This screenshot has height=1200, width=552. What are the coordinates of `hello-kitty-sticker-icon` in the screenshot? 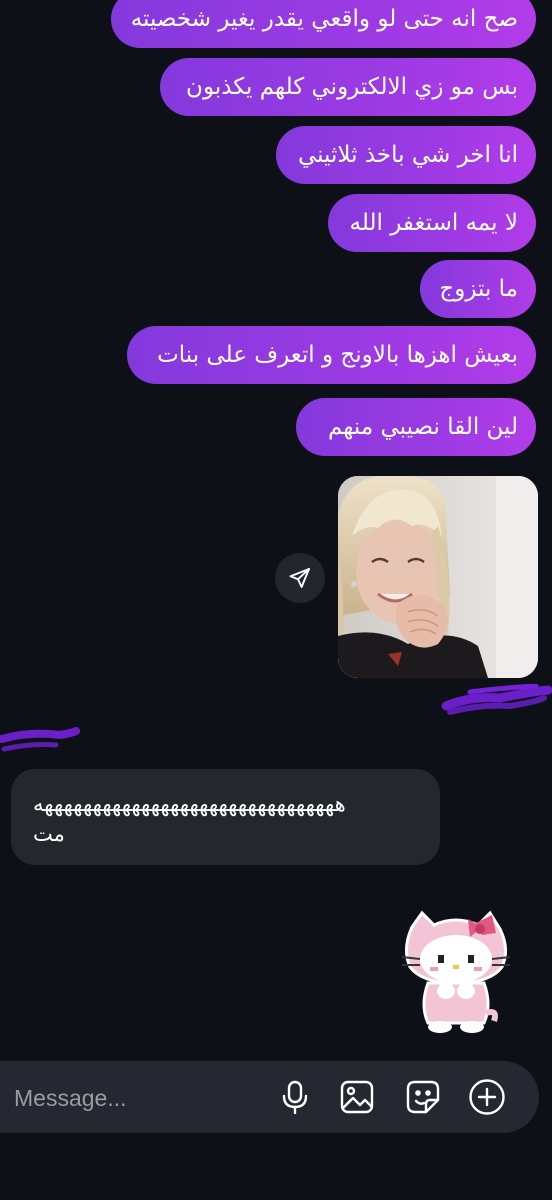 It's located at (456, 971).